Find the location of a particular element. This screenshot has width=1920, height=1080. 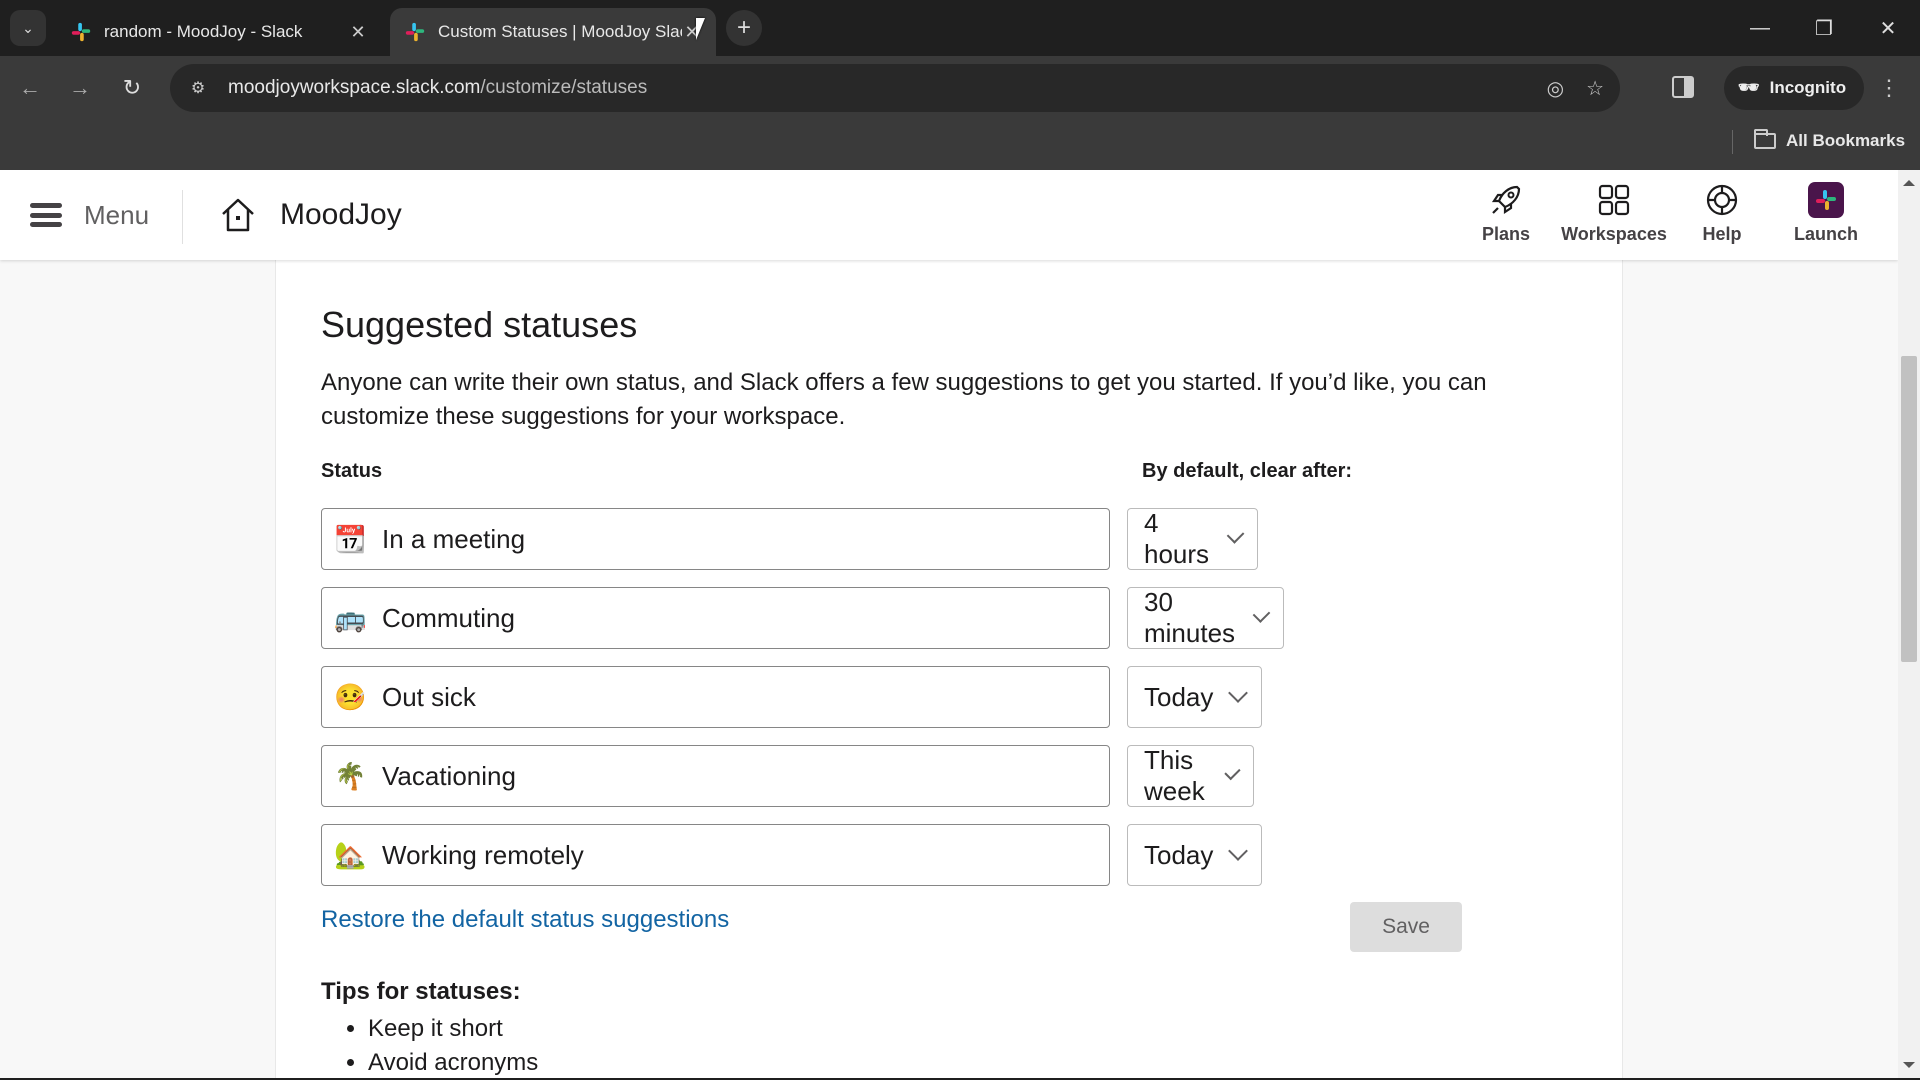

close-window-button: ✕ is located at coordinates (1888, 28).